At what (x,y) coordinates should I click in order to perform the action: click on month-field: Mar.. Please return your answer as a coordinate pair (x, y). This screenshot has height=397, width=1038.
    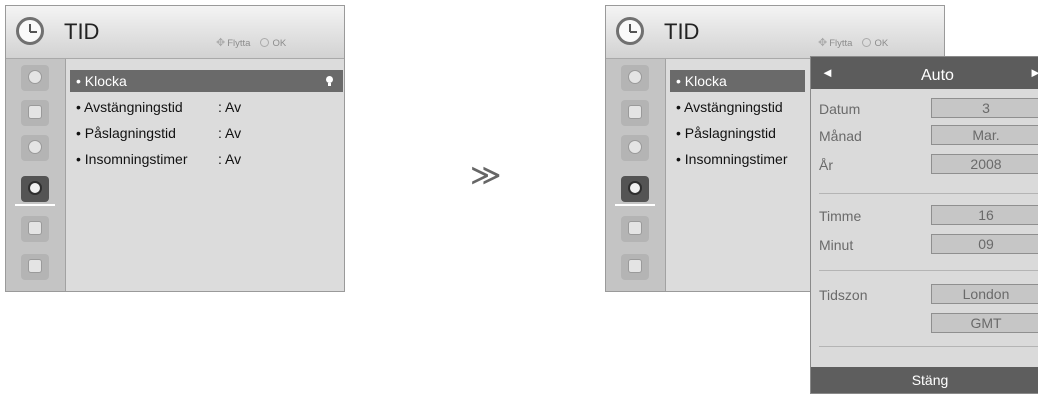
    Looking at the image, I should click on (984, 135).